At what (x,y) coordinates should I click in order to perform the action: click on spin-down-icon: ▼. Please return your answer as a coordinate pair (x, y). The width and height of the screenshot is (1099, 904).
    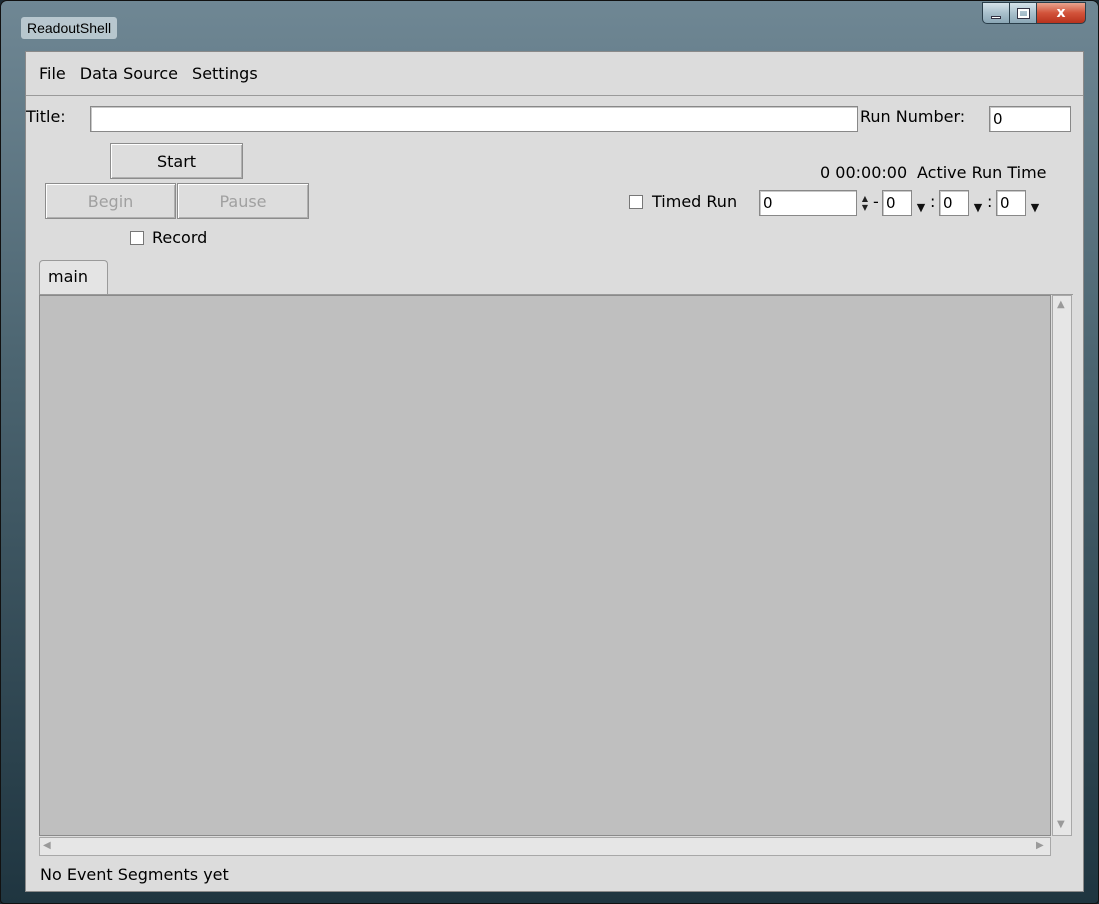
    Looking at the image, I should click on (865, 207).